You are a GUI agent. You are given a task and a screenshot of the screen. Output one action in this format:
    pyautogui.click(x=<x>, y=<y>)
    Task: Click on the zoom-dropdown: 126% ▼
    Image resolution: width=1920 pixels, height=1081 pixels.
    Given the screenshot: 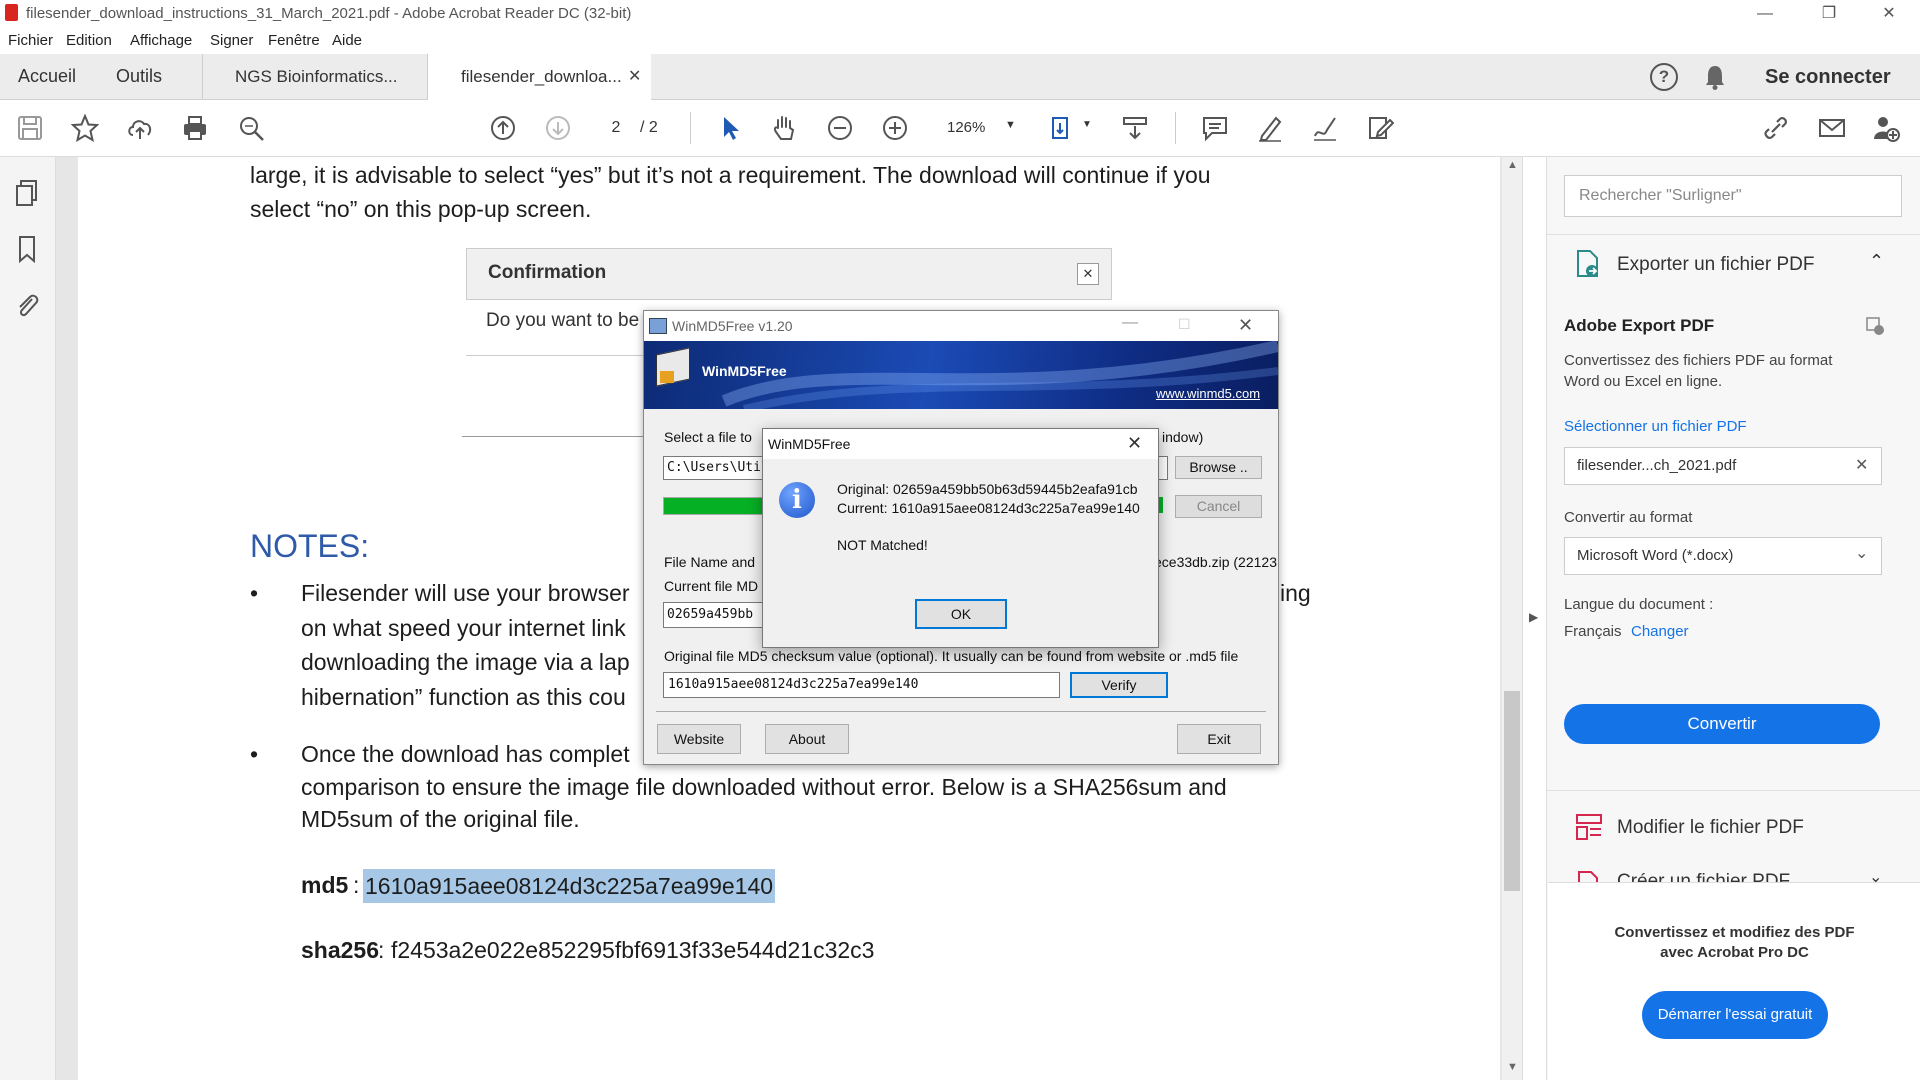 What is the action you would take?
    pyautogui.click(x=980, y=128)
    